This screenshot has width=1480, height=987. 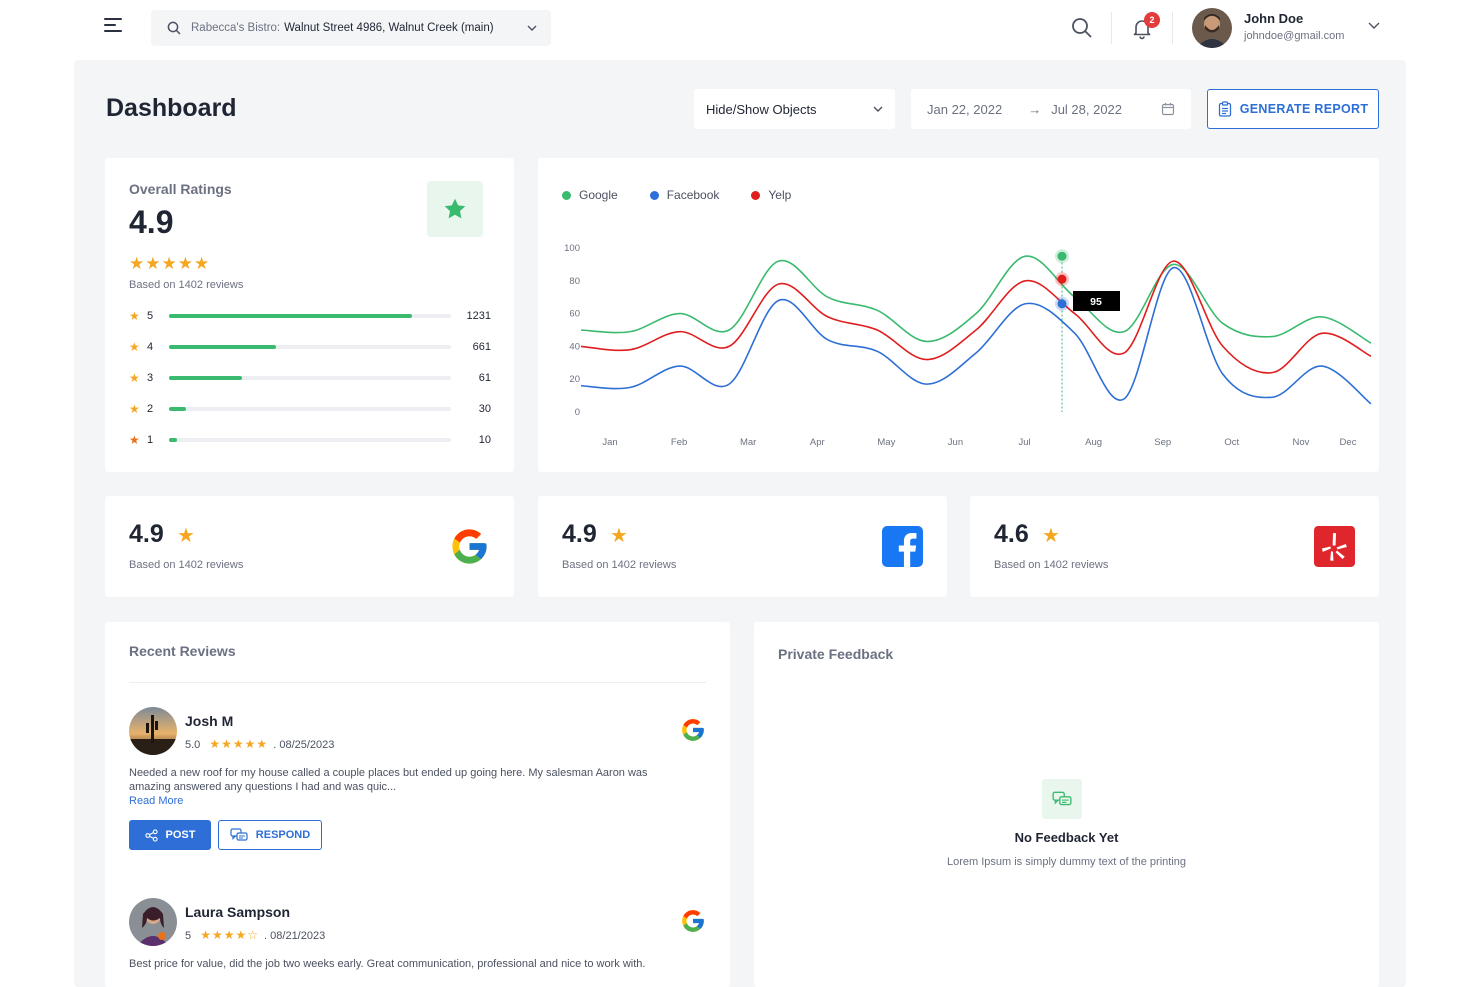 What do you see at coordinates (150, 378) in the screenshot?
I see `rating-level: 3` at bounding box center [150, 378].